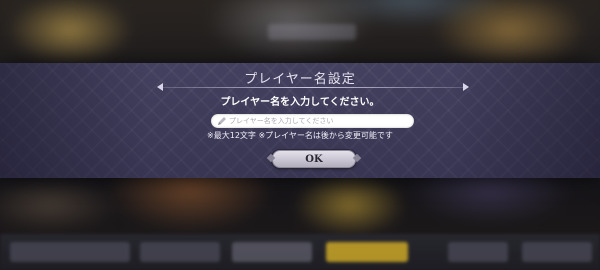 This screenshot has width=600, height=270. Describe the element at coordinates (319, 121) in the screenshot. I see `player-name-input` at that location.